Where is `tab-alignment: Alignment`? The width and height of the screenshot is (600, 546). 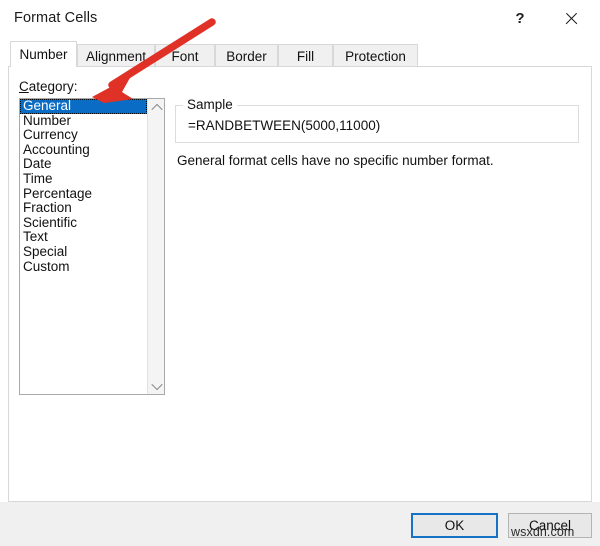
tab-alignment: Alignment is located at coordinates (116, 55).